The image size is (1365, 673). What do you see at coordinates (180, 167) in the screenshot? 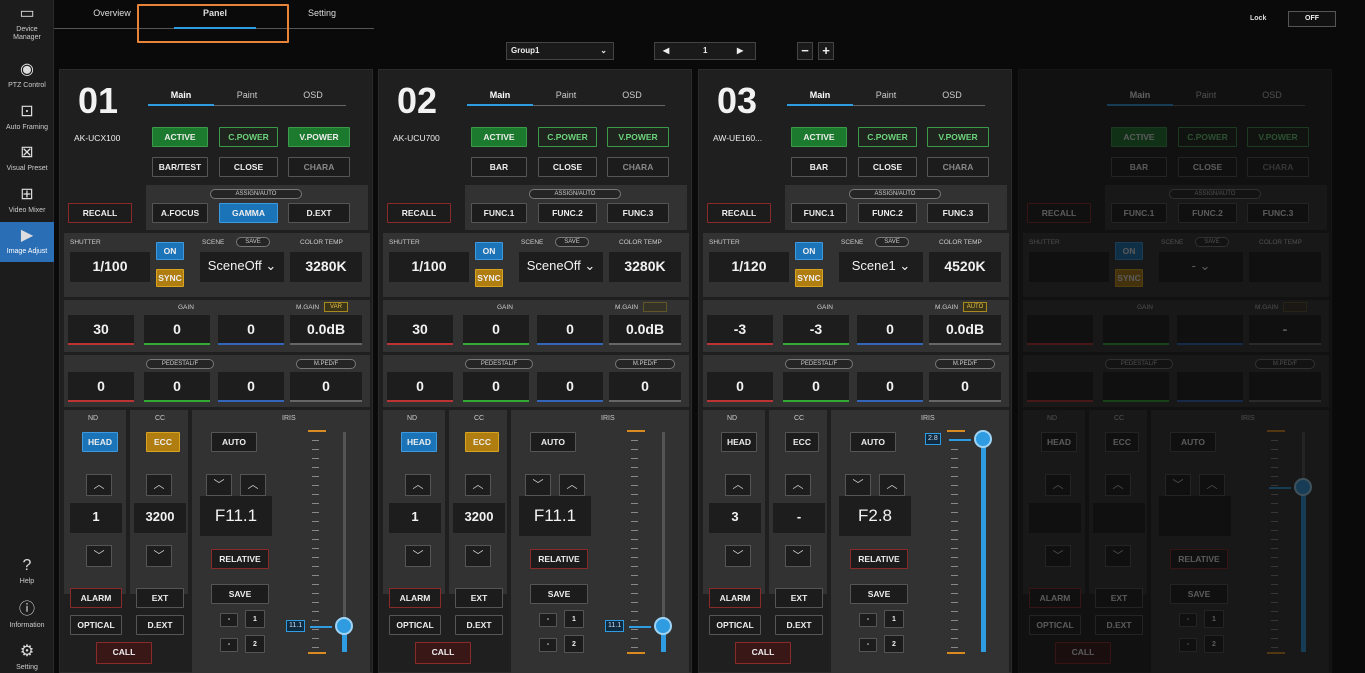
I see `bar-button: BAR/TEST` at bounding box center [180, 167].